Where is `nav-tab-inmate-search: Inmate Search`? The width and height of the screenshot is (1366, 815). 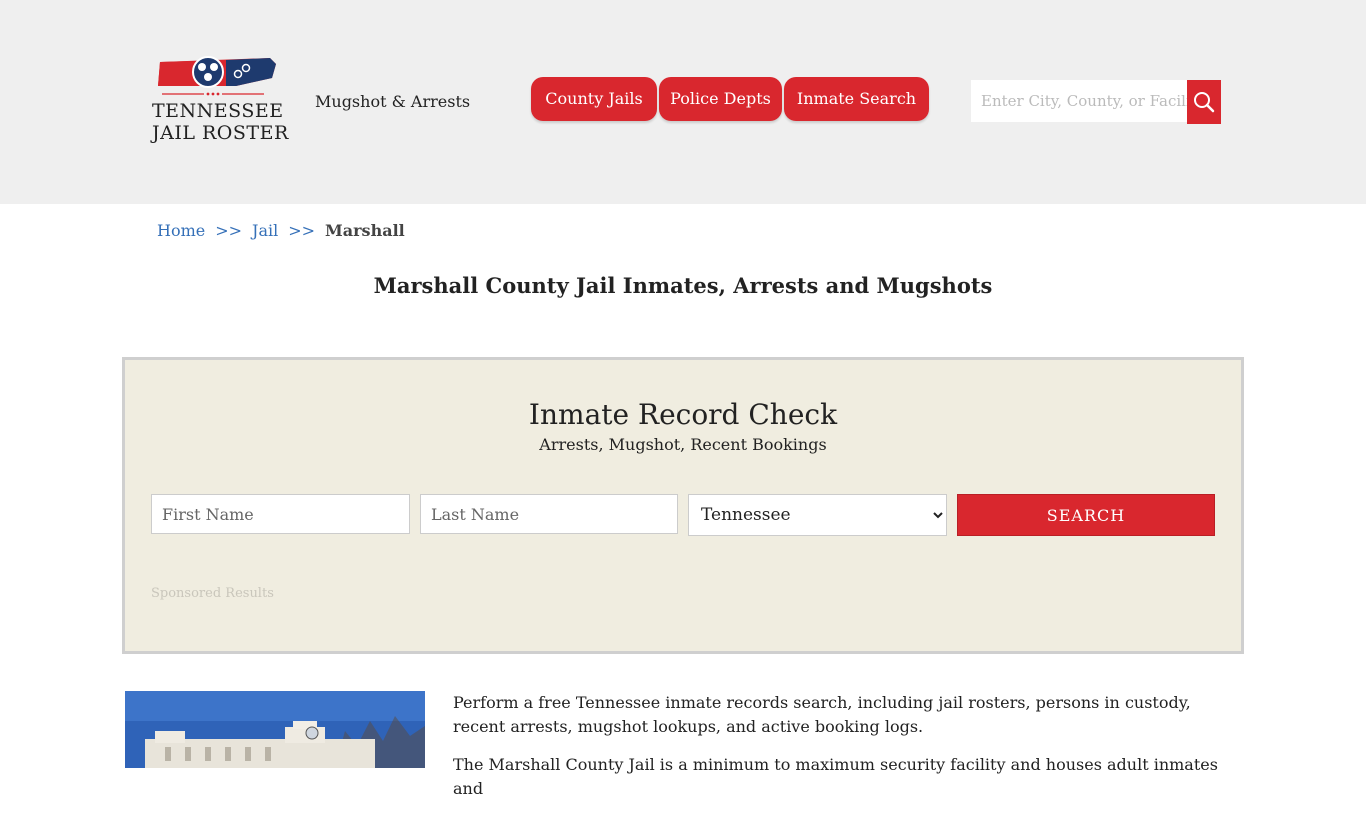
nav-tab-inmate-search: Inmate Search is located at coordinates (856, 99).